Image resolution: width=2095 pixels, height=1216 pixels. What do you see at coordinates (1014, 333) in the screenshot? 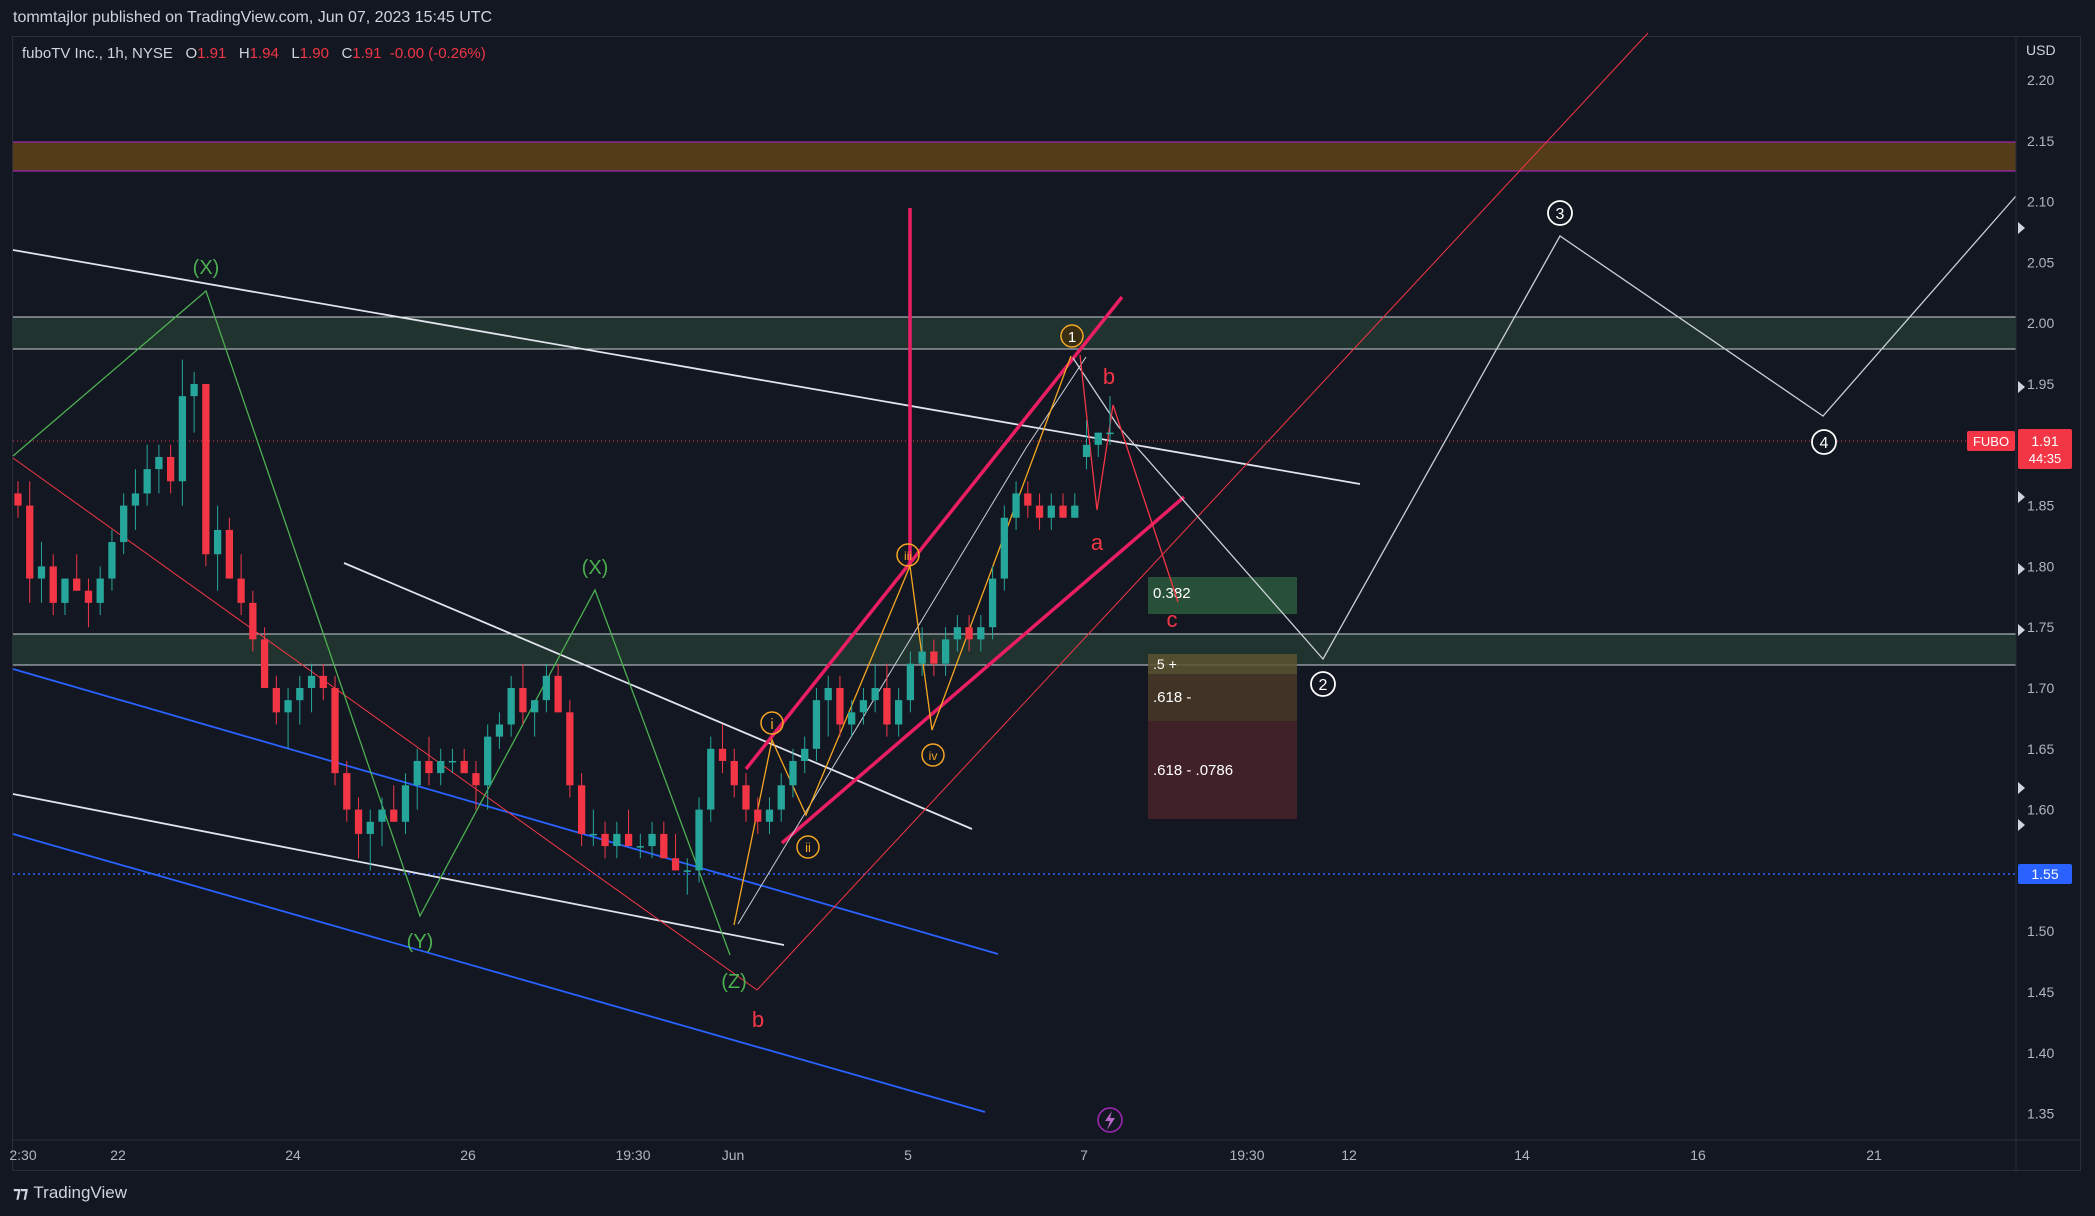
I see `upper-support-zone` at bounding box center [1014, 333].